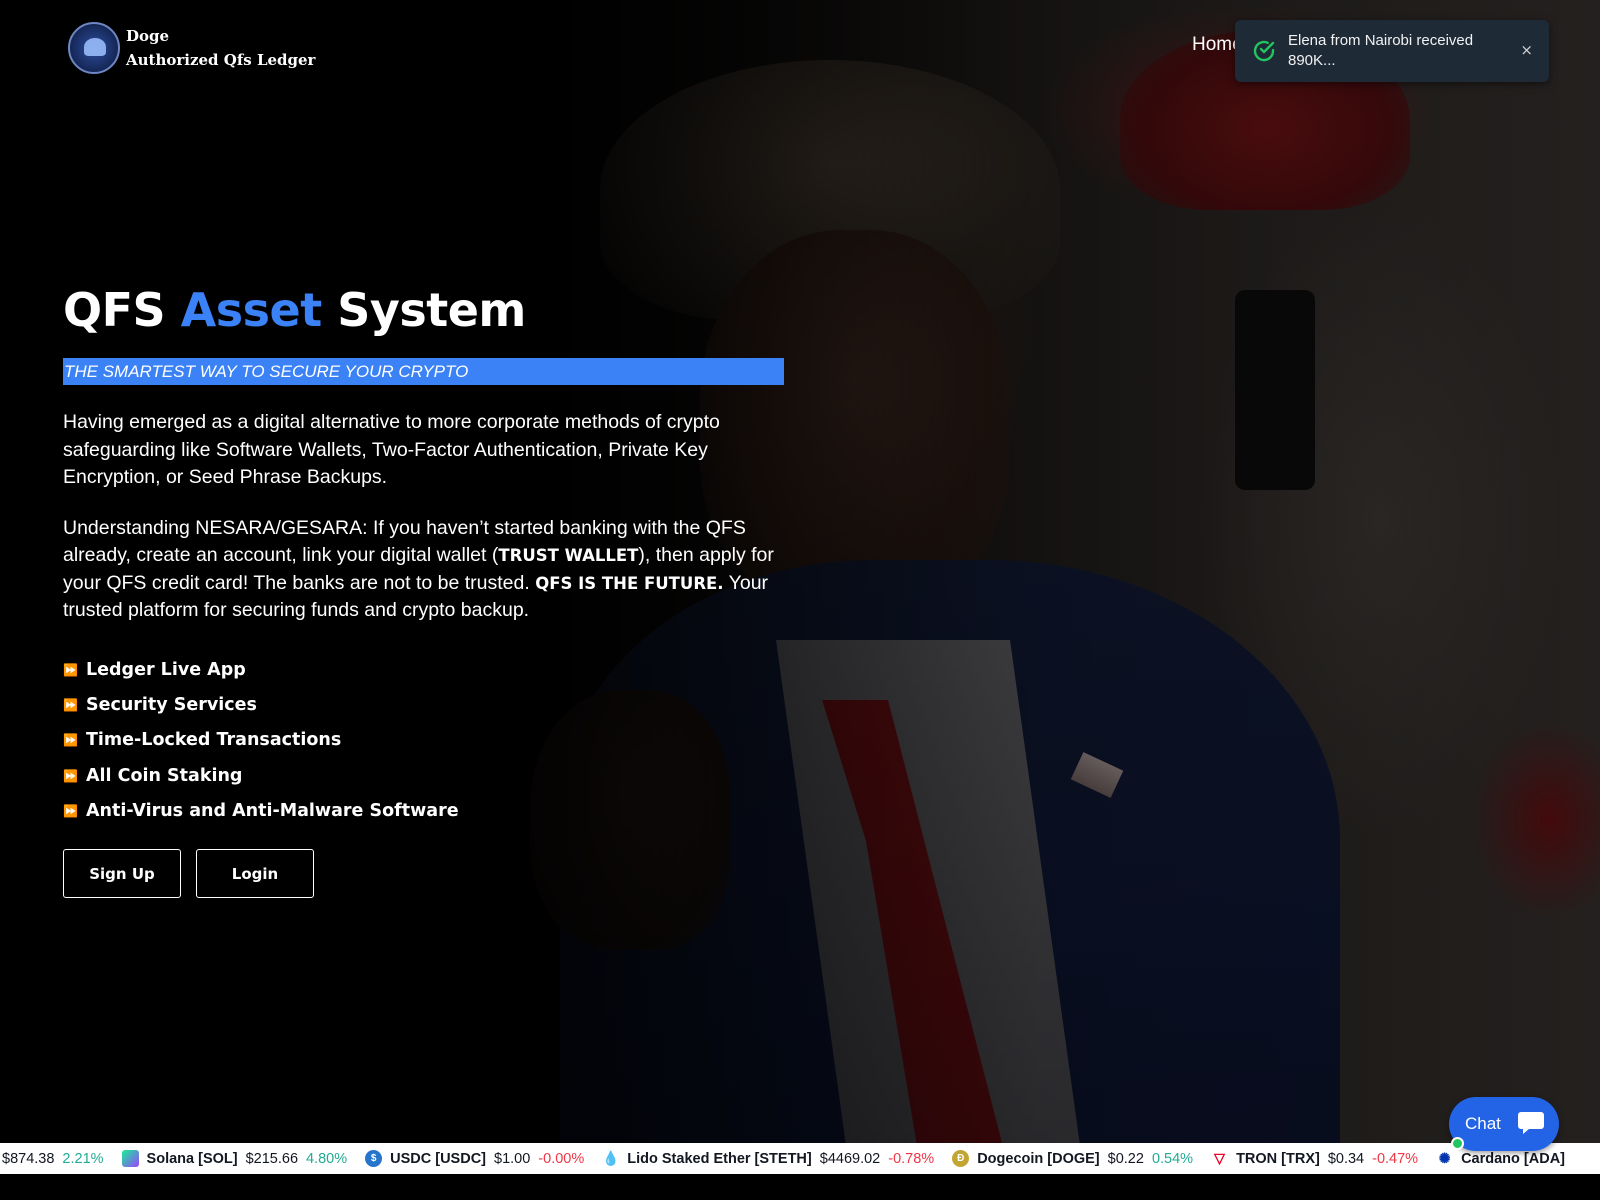  I want to click on feature-label: All Coin Staking, so click(164, 775).